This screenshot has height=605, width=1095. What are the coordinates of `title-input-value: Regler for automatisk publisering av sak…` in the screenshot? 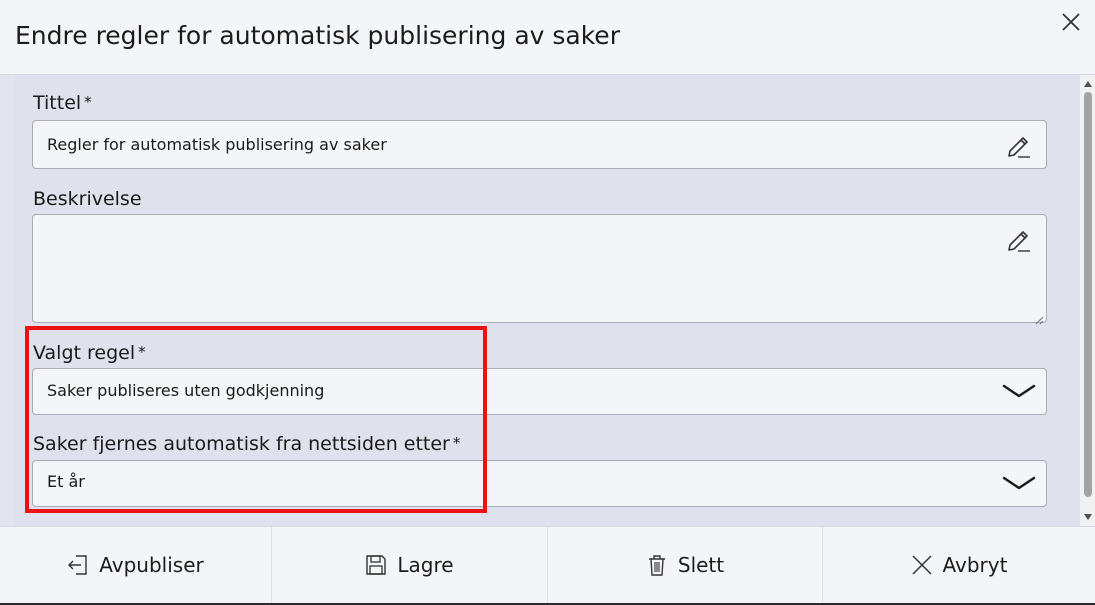 It's located at (217, 144).